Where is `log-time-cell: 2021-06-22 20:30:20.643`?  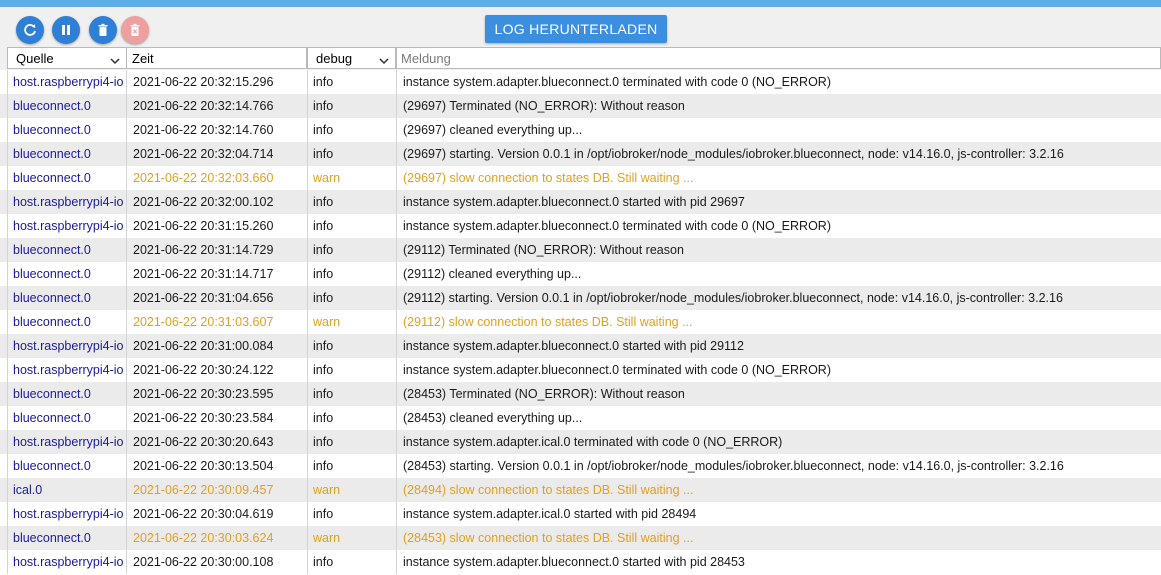
log-time-cell: 2021-06-22 20:30:20.643 is located at coordinates (216, 442).